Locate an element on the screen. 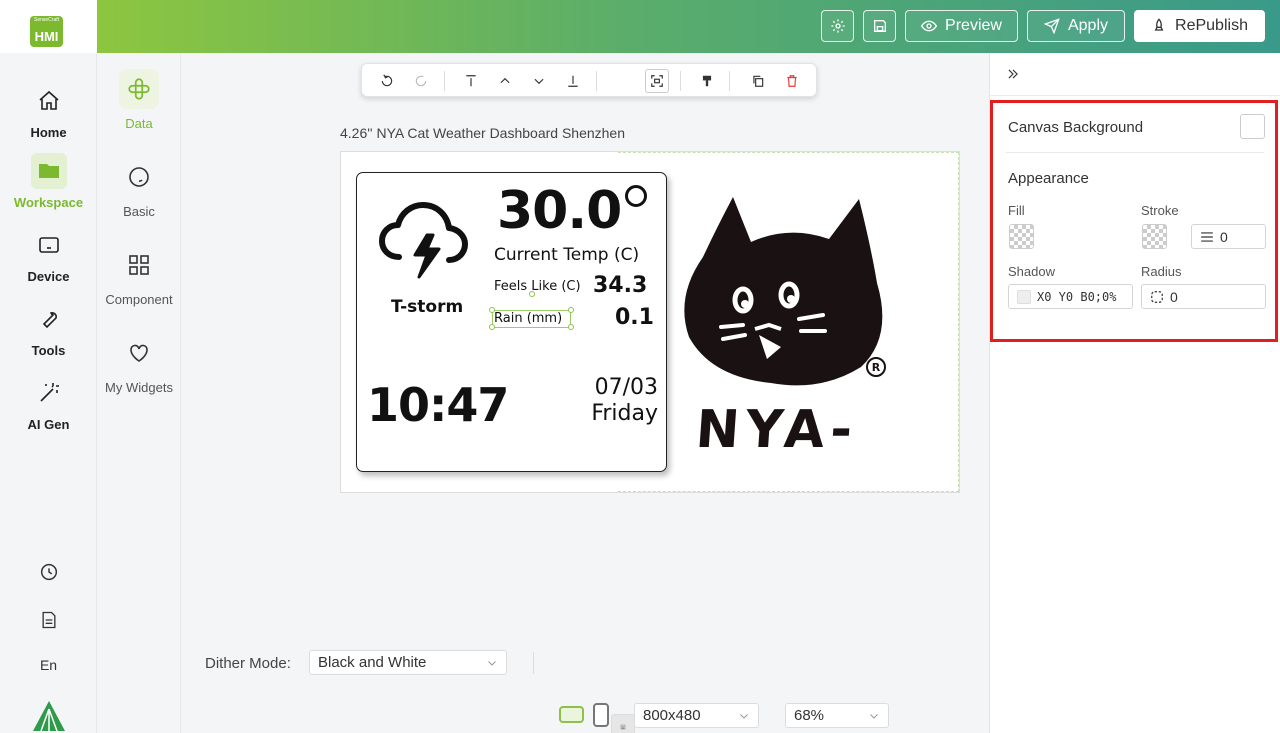  data-icon is located at coordinates (139, 89).